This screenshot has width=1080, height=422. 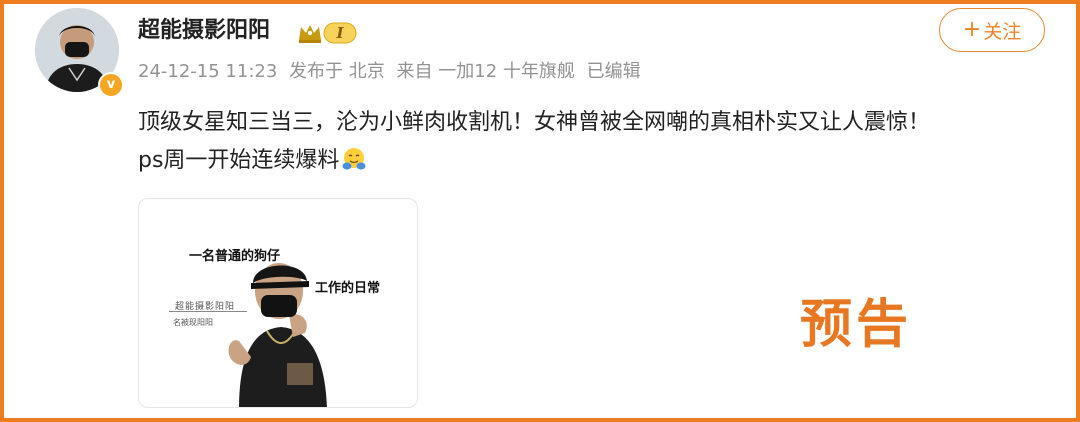 What do you see at coordinates (239, 160) in the screenshot?
I see `post-text-line2: ps周一开始连续爆料` at bounding box center [239, 160].